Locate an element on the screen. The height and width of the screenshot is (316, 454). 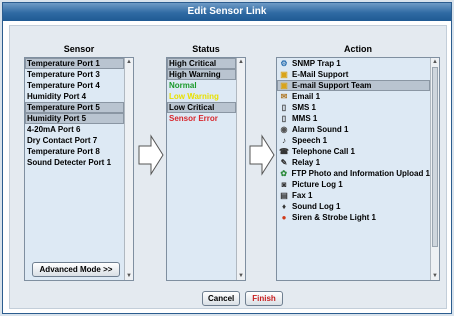
status-list-item: Normal is located at coordinates (201, 85).